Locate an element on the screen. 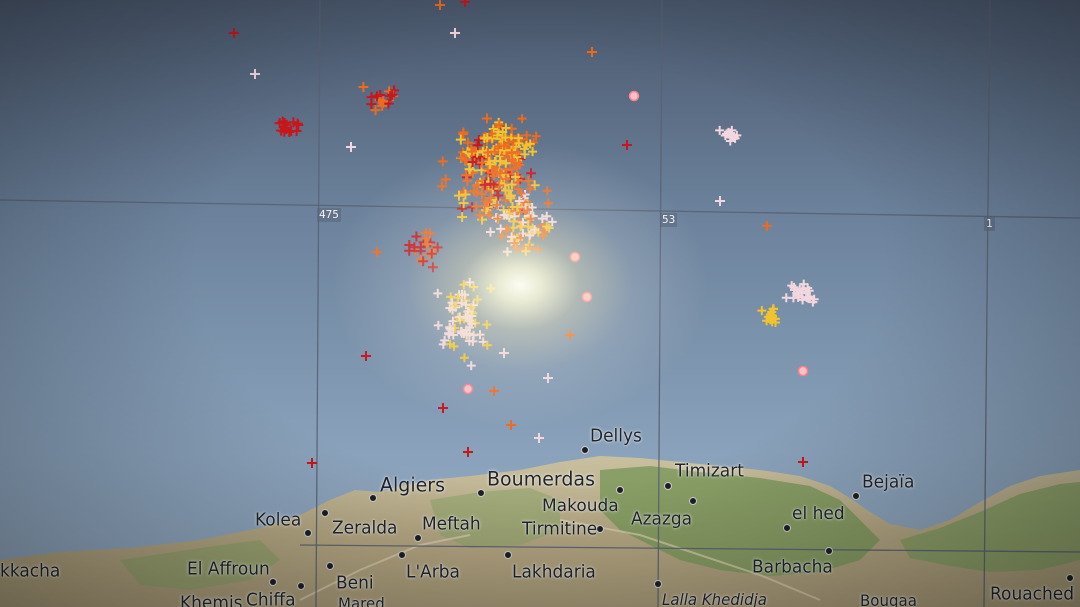 The height and width of the screenshot is (607, 1080). city-label-boumerdas: Boumerdas is located at coordinates (541, 478).